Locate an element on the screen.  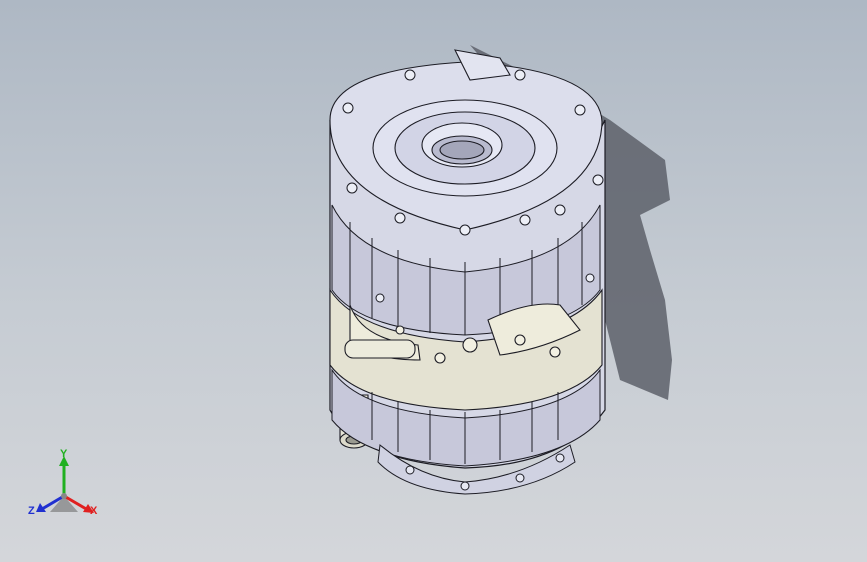
x-axis-label: X is located at coordinates (94, 511).